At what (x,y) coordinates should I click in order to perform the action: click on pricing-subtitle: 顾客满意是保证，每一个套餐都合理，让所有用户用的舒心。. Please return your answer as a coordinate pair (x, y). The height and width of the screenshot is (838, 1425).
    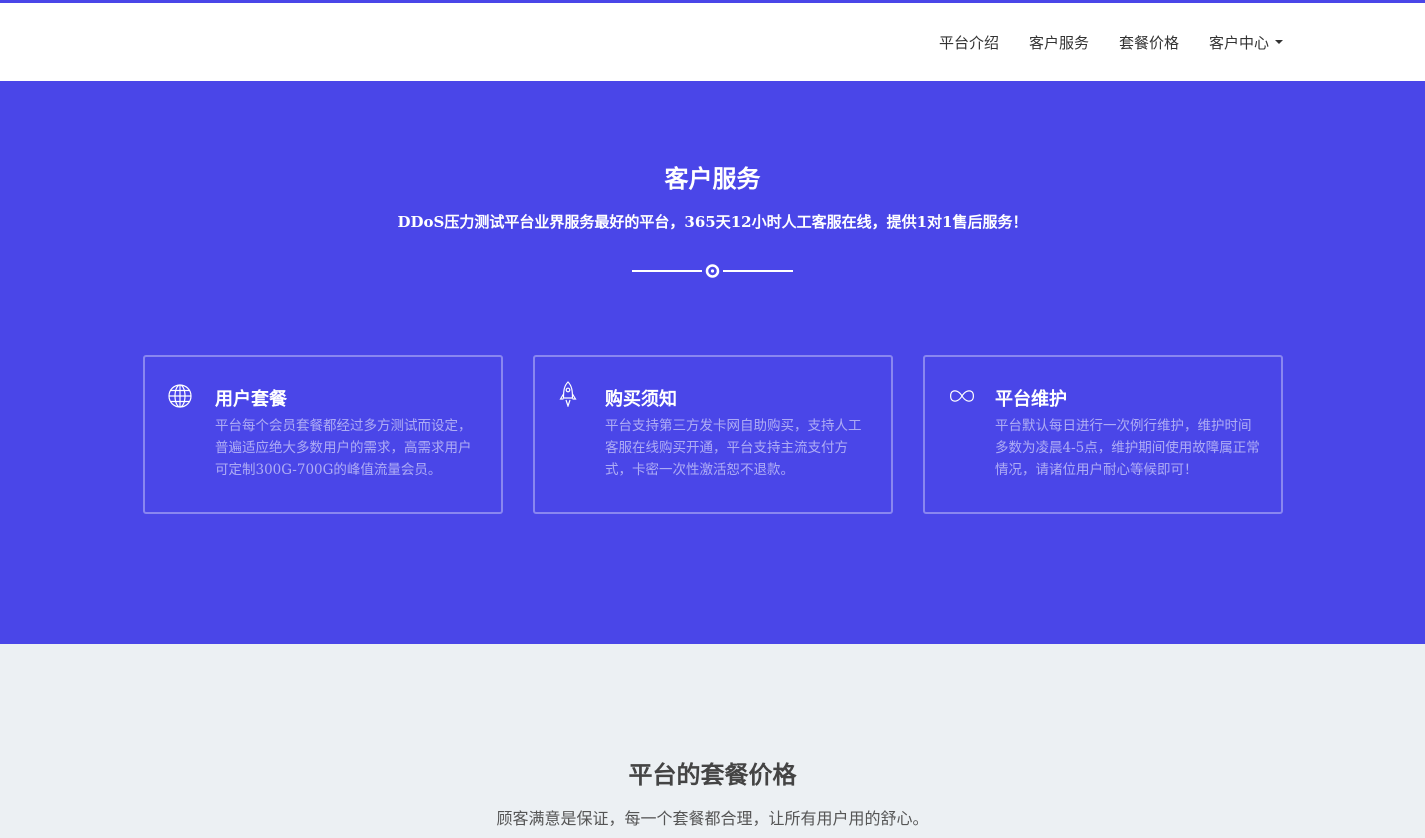
    Looking at the image, I should click on (712, 818).